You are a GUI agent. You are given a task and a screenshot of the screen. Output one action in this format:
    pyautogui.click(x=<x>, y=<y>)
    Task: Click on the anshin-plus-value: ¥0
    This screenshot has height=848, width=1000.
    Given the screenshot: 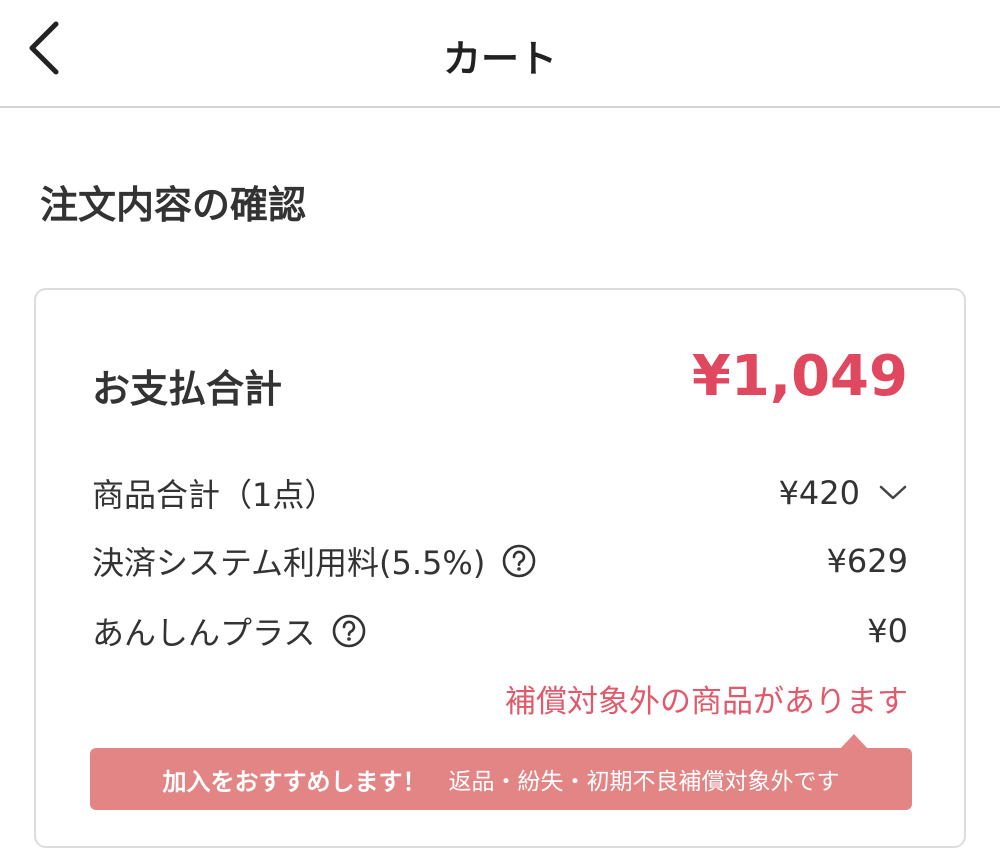 What is the action you would take?
    pyautogui.click(x=887, y=631)
    